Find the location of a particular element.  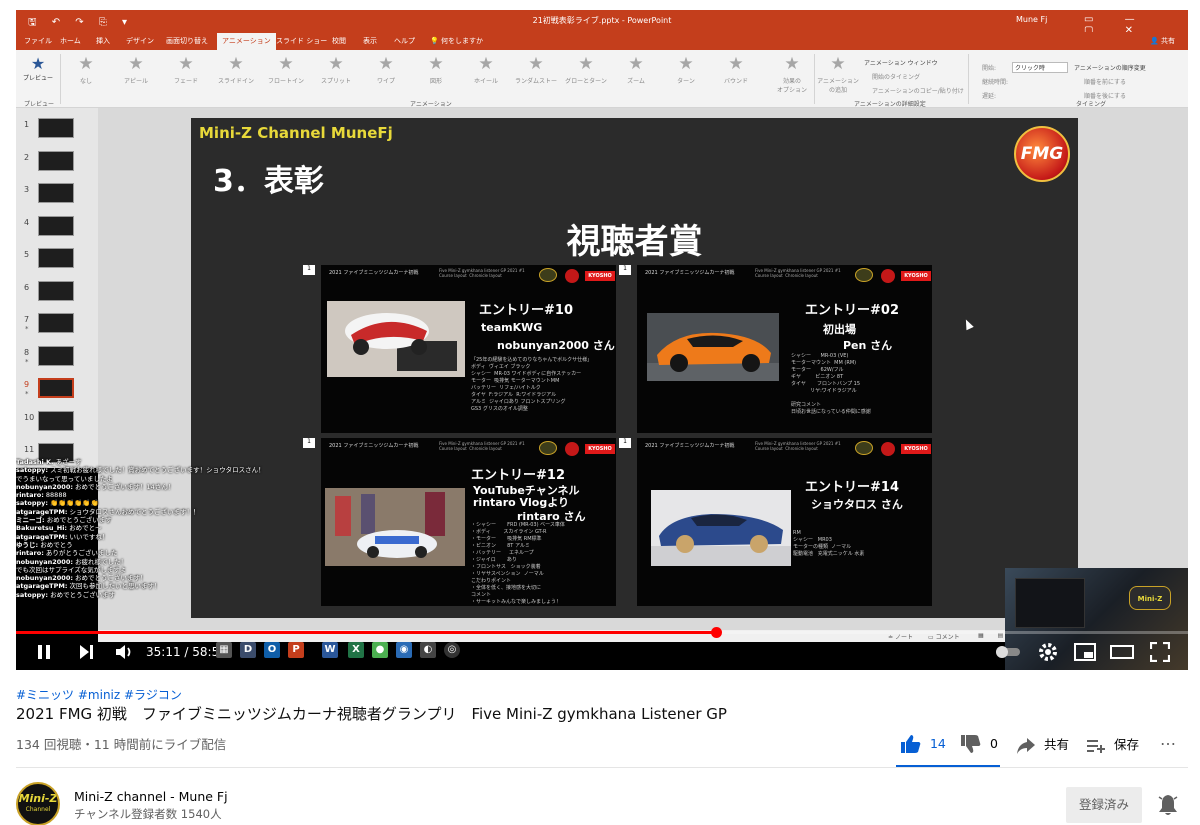

entry-title: エントリー#02 is located at coordinates (852, 310).